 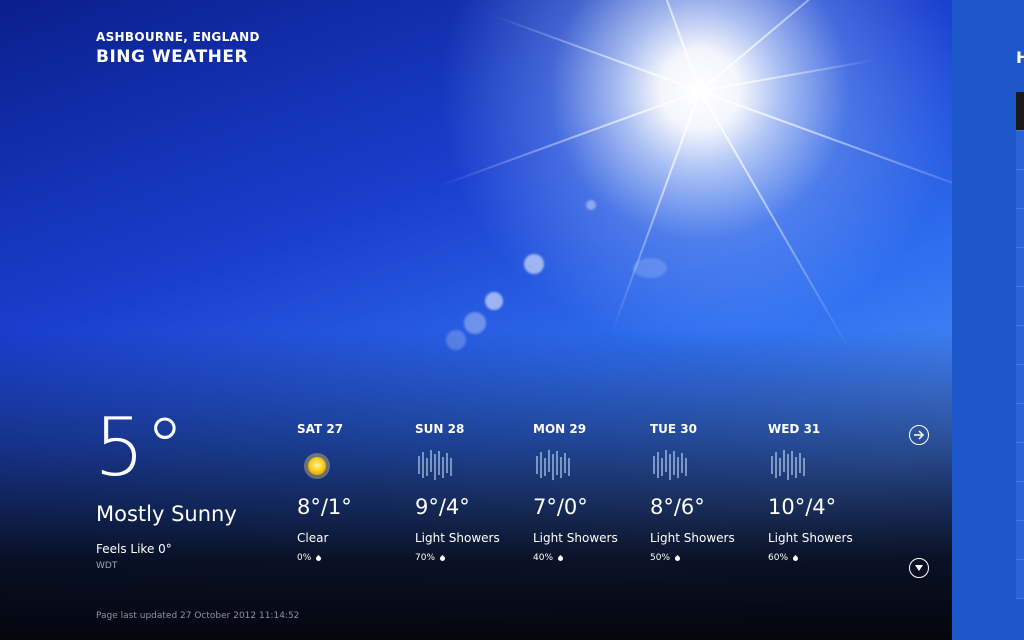 I want to click on forecast-temps: 9°/4°, so click(x=442, y=507).